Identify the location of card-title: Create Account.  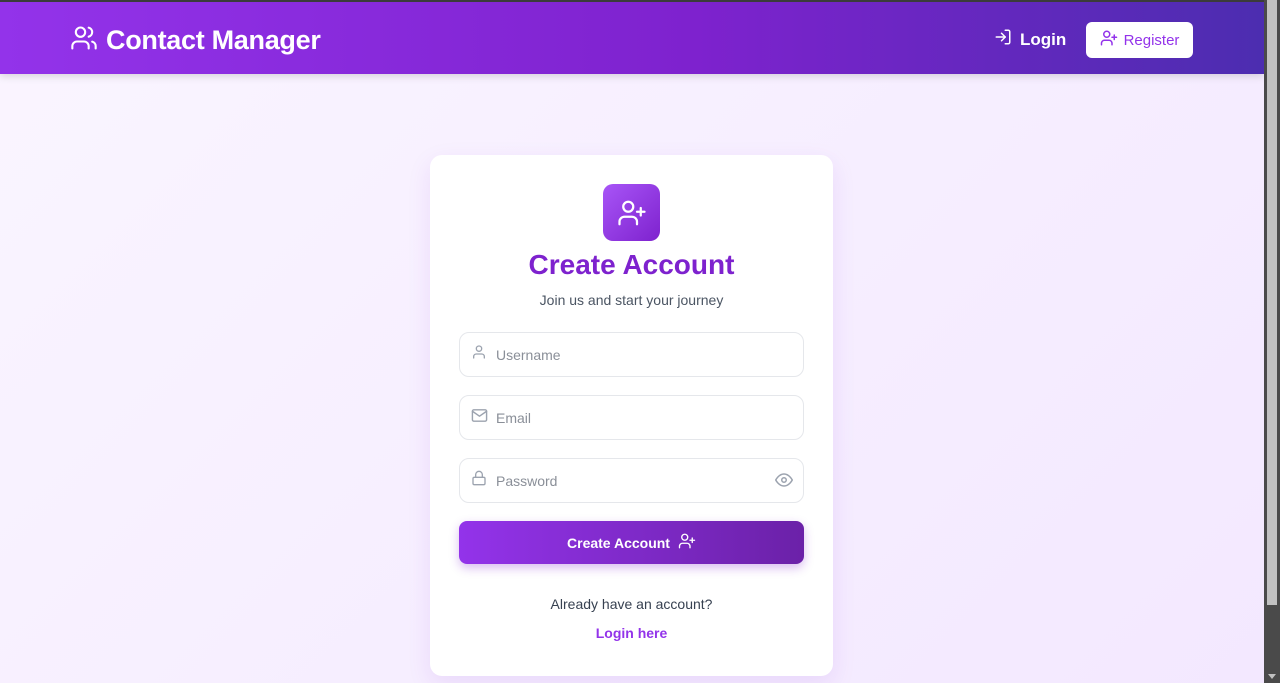
(631, 264).